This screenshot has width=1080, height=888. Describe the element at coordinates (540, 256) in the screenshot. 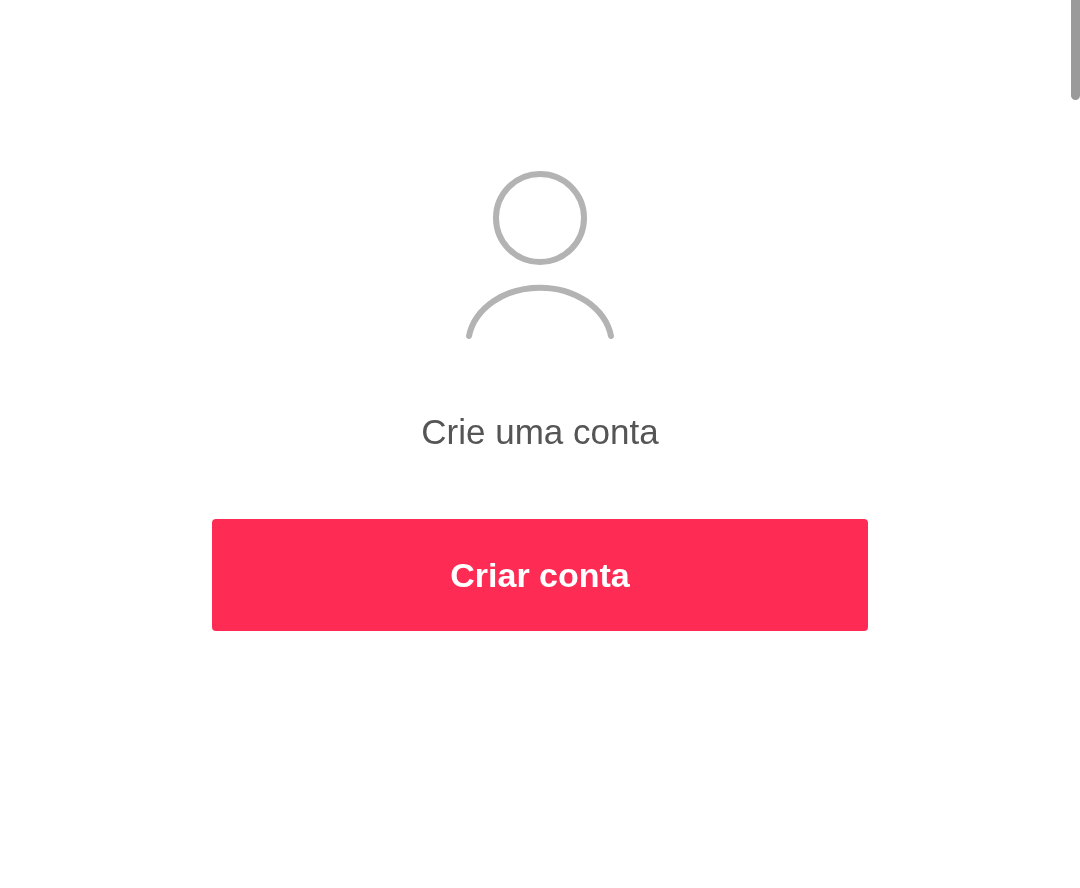

I see `user-icon` at that location.